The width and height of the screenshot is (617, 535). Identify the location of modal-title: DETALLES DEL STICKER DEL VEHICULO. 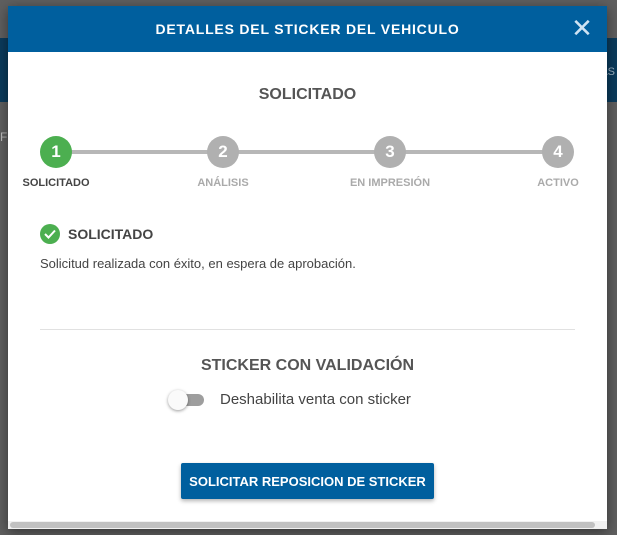
(307, 29).